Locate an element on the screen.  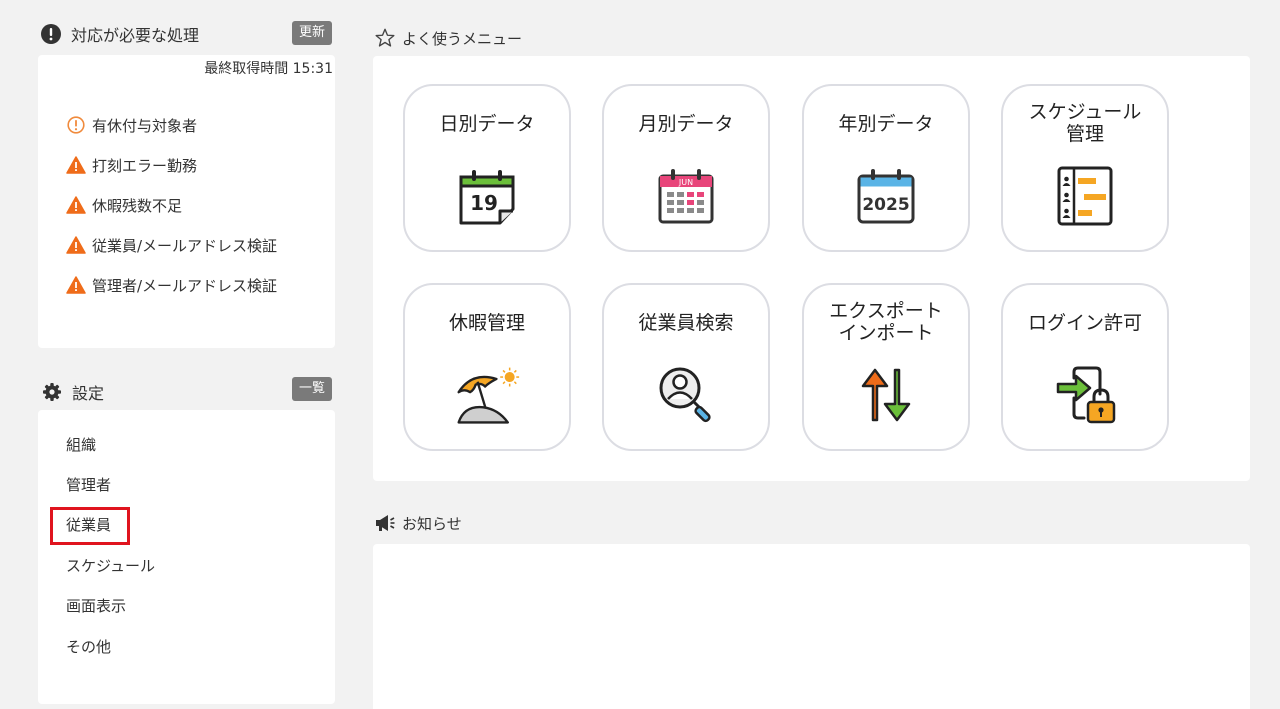
settings-section-header: 設定 is located at coordinates (72, 392).